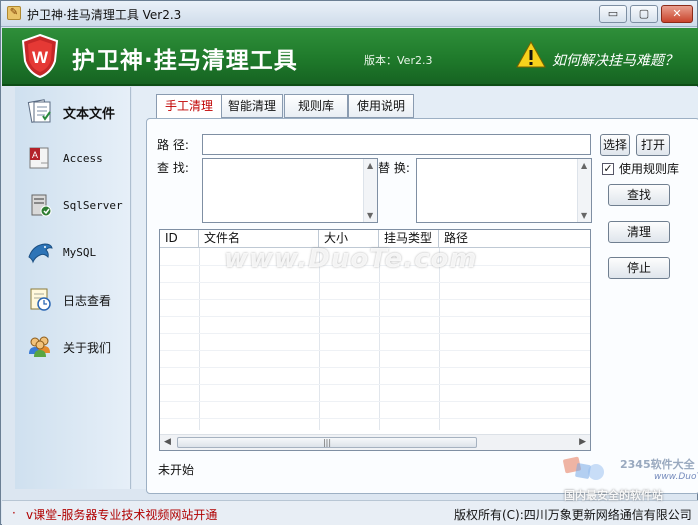 This screenshot has height=525, width=698. What do you see at coordinates (35, 155) in the screenshot?
I see `svg-text: A` at bounding box center [35, 155].